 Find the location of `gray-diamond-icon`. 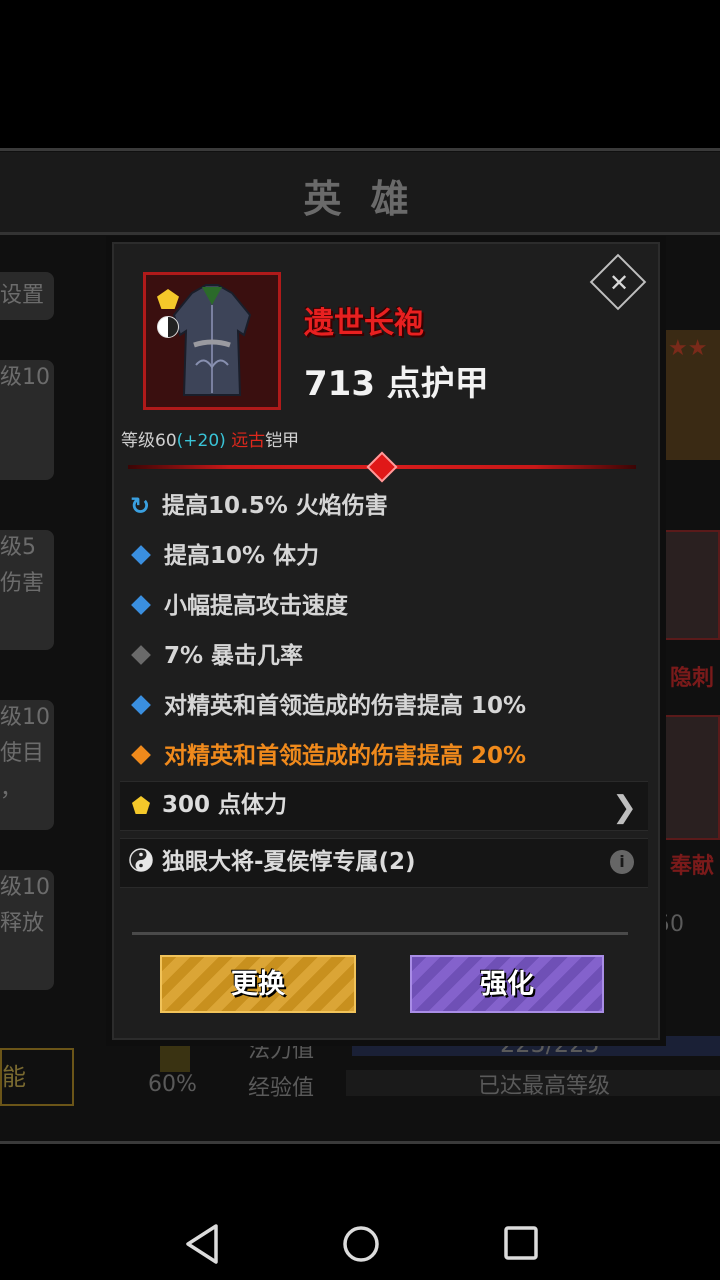

gray-diamond-icon is located at coordinates (141, 655).